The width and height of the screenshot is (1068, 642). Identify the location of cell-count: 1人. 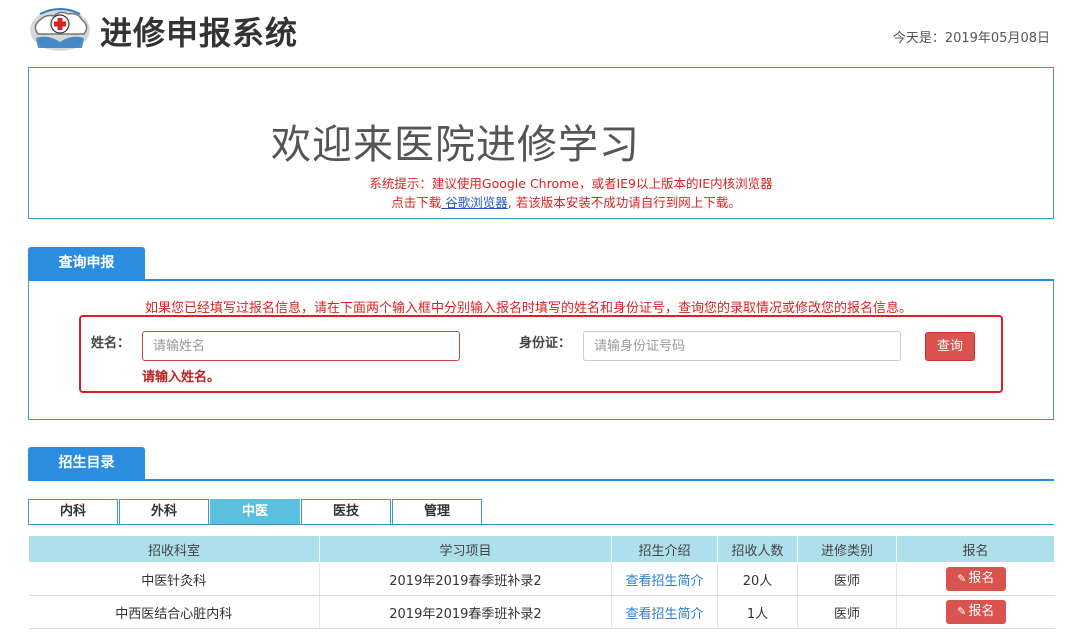
(757, 612).